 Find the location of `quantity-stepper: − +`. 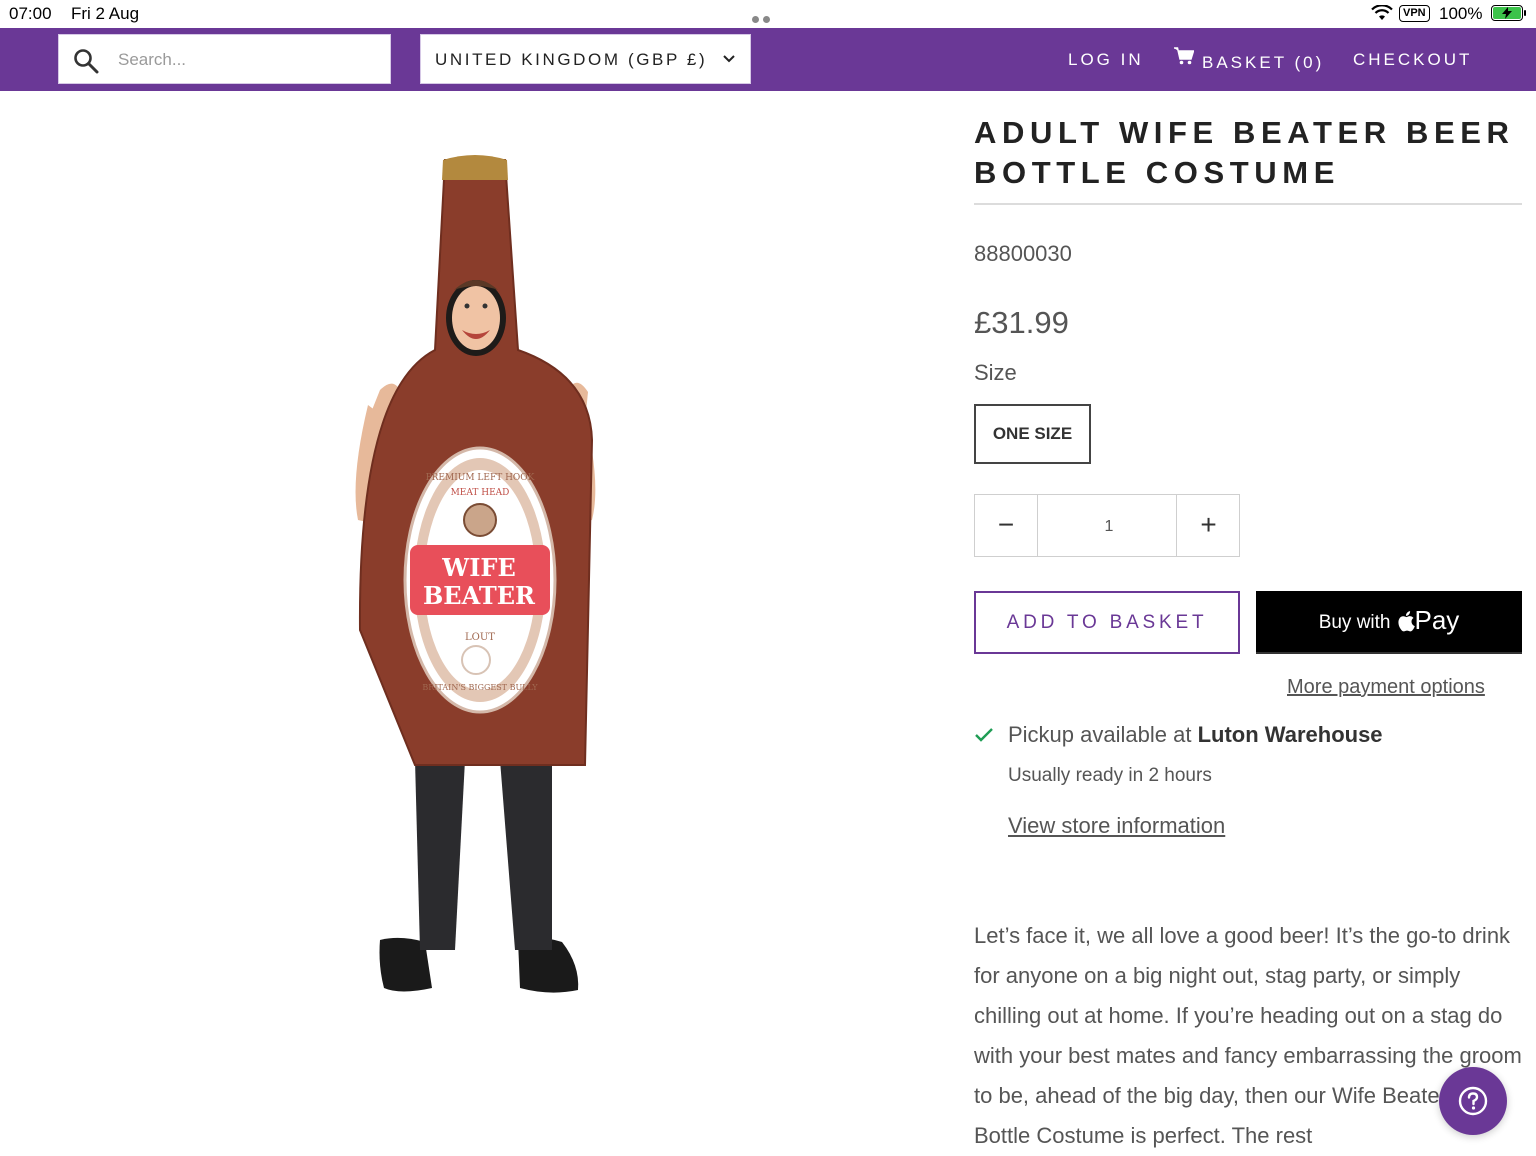

quantity-stepper: − + is located at coordinates (1107, 526).